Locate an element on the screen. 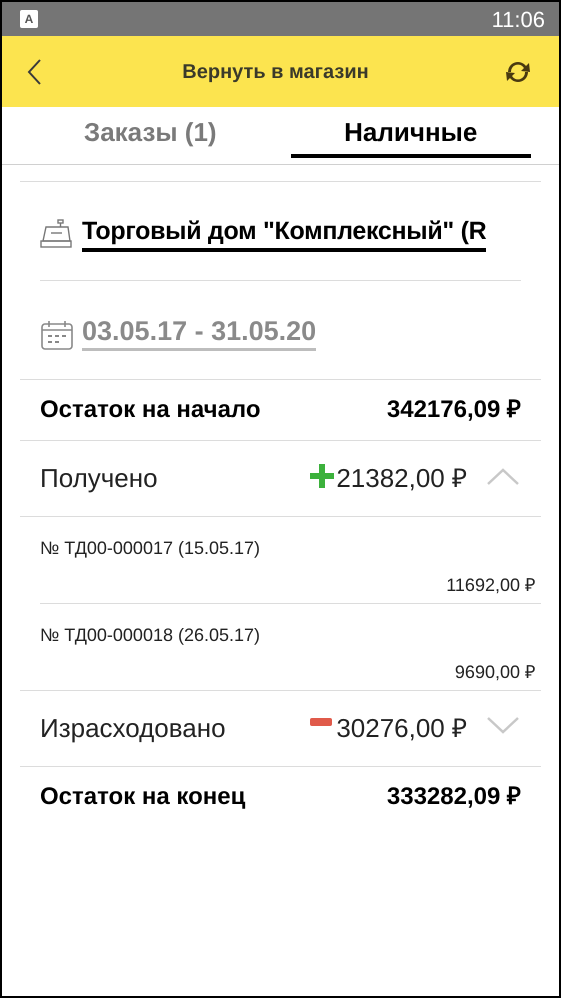 The image size is (561, 998). balance-amount: 342176,09 ₽ is located at coordinates (453, 410).